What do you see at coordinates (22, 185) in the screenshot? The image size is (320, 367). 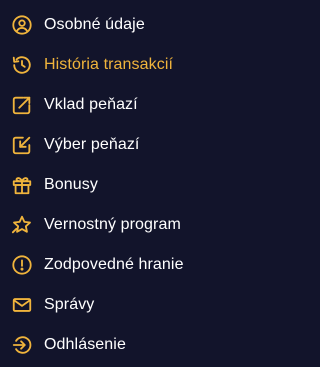 I see `gift-icon` at bounding box center [22, 185].